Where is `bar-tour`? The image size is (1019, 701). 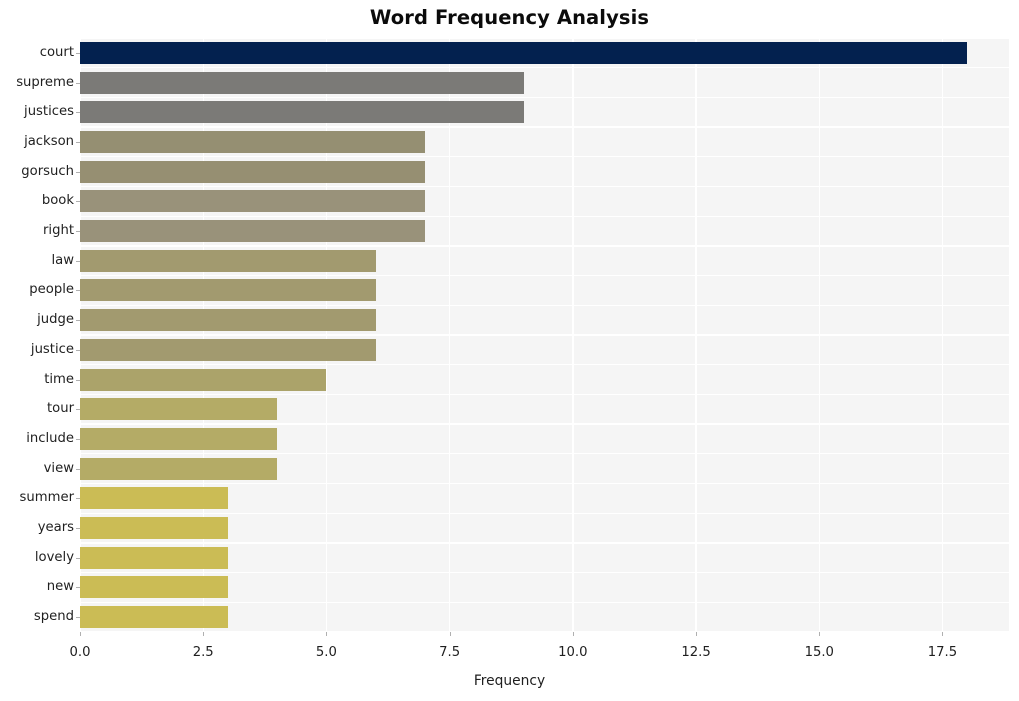
bar-tour is located at coordinates (179, 409).